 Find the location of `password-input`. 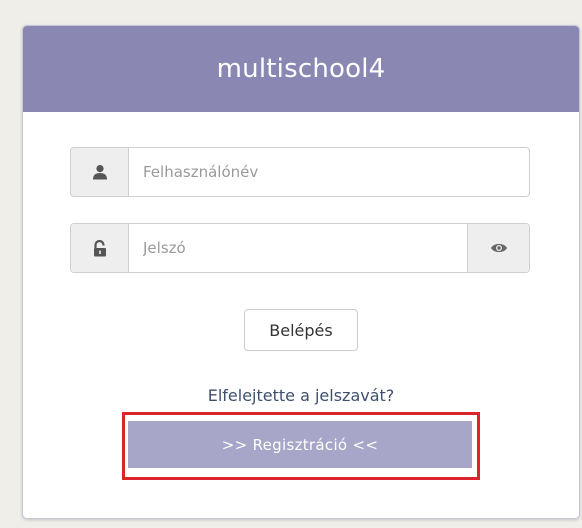

password-input is located at coordinates (298, 248).